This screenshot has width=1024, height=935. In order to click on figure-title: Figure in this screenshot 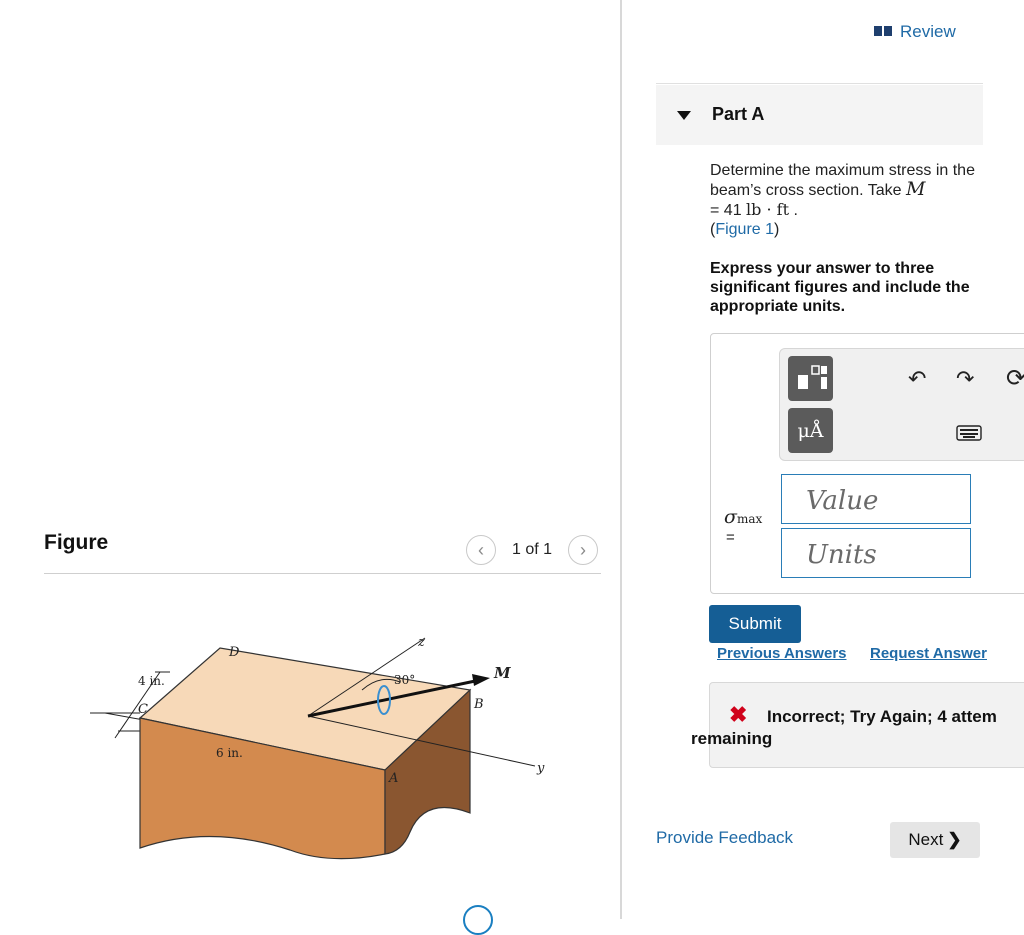, I will do `click(76, 542)`.